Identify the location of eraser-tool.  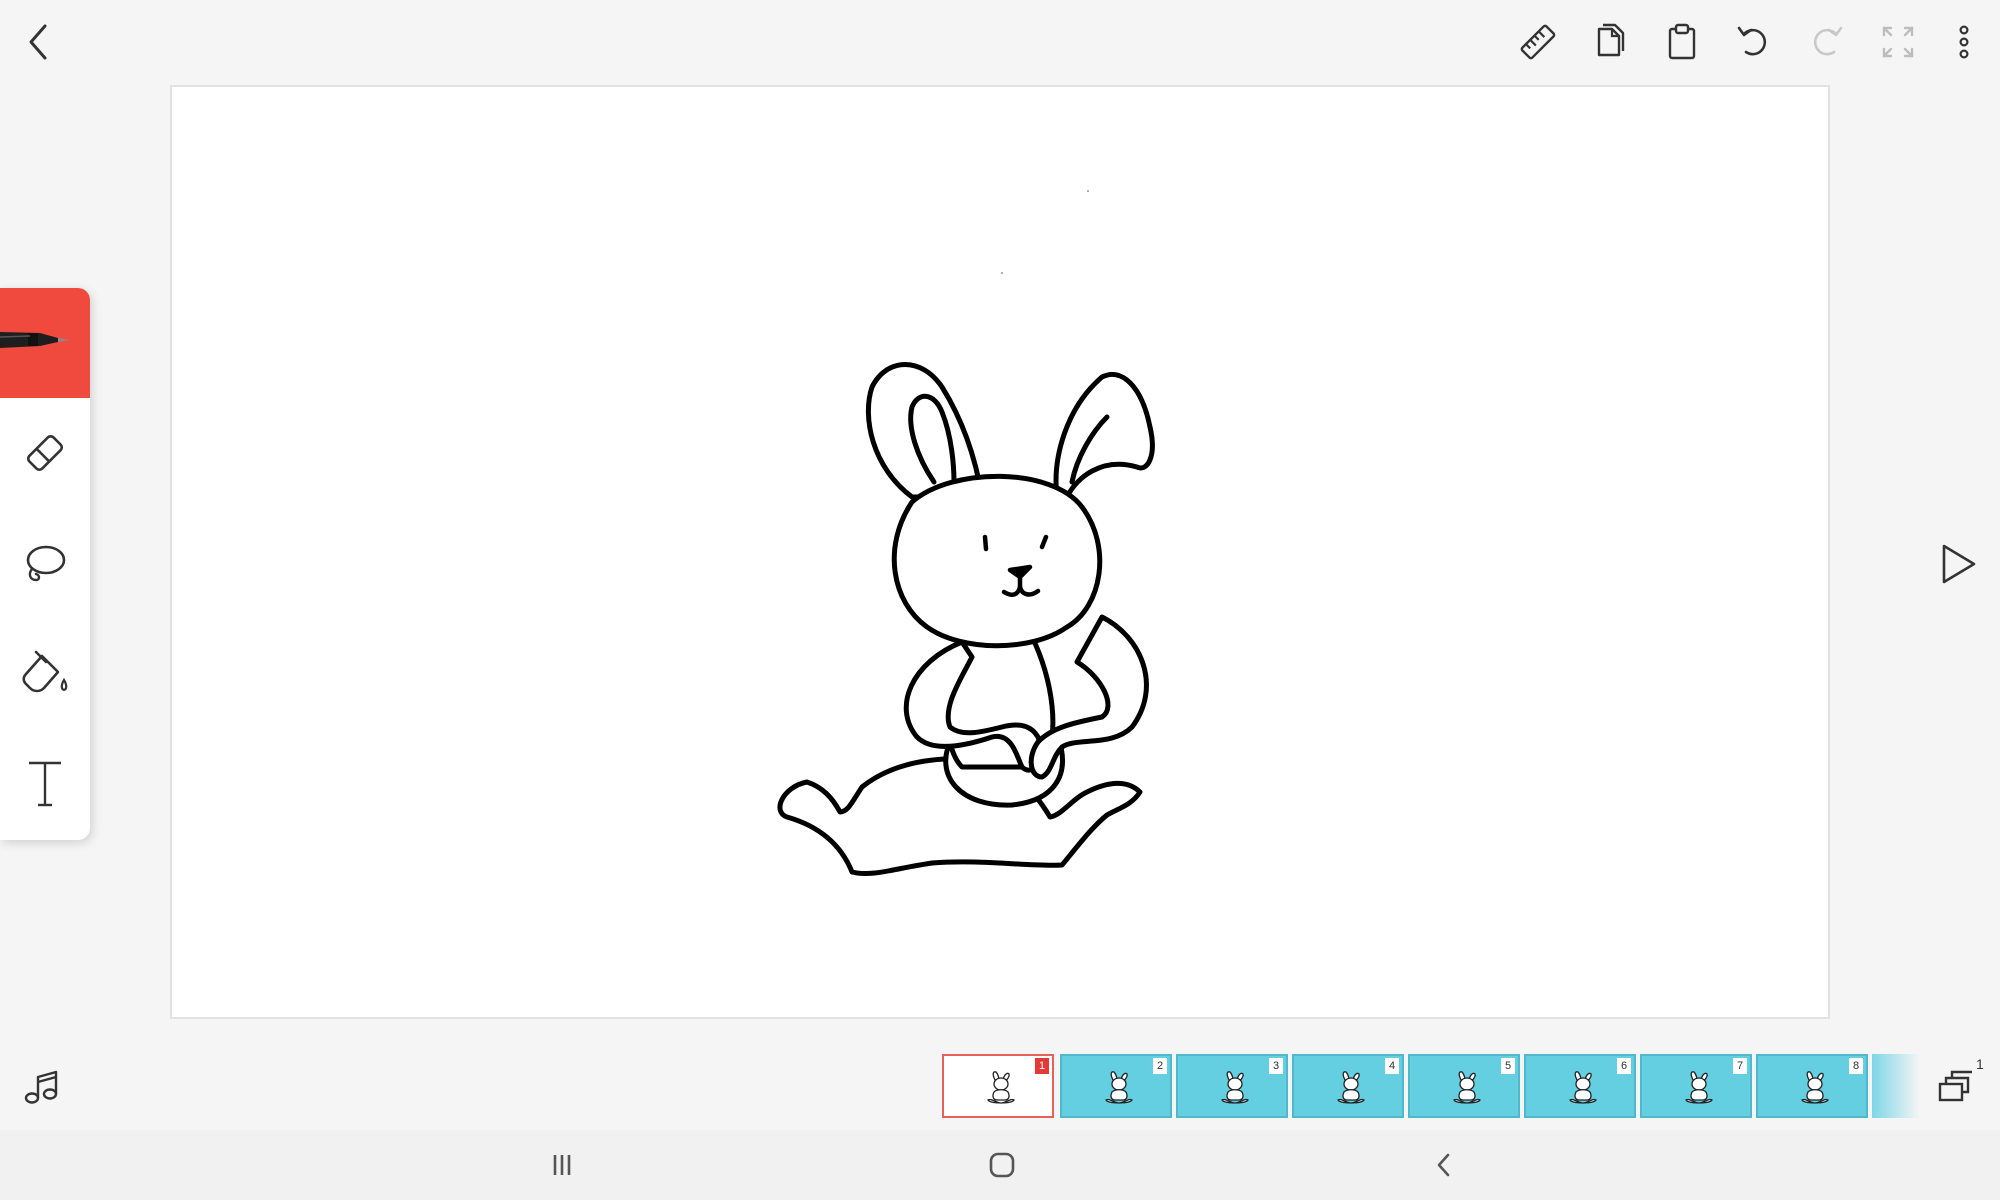
(45, 453).